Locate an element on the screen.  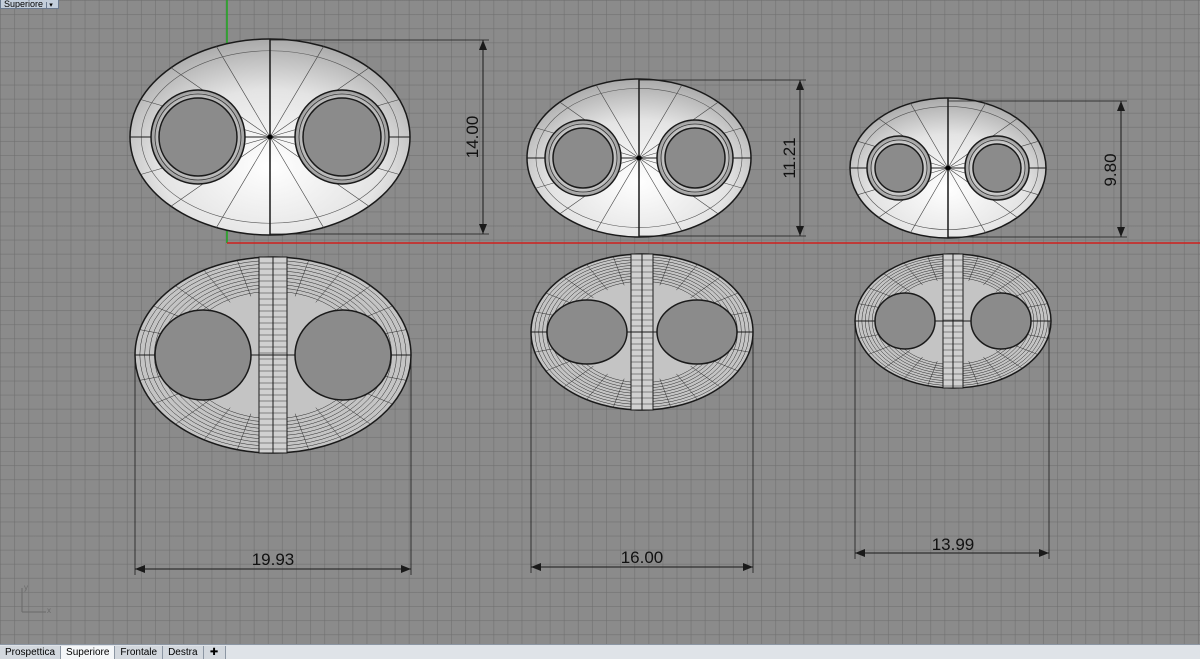
dimension-height-large: 14.00 is located at coordinates (472, 137).